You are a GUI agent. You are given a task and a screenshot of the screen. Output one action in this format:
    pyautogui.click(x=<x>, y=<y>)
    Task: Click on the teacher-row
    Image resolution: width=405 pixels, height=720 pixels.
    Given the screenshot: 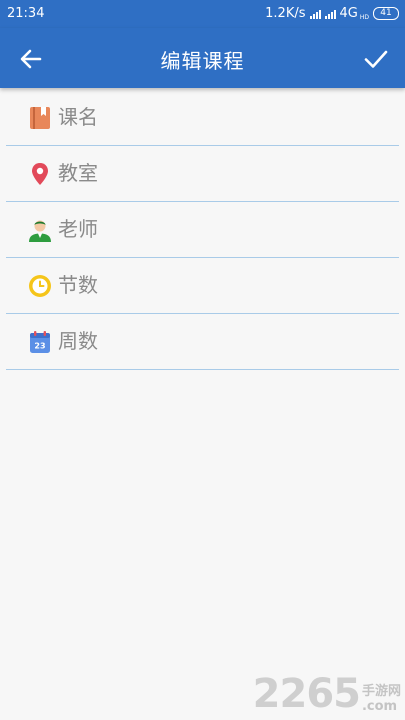 What is the action you would take?
    pyautogui.click(x=202, y=230)
    